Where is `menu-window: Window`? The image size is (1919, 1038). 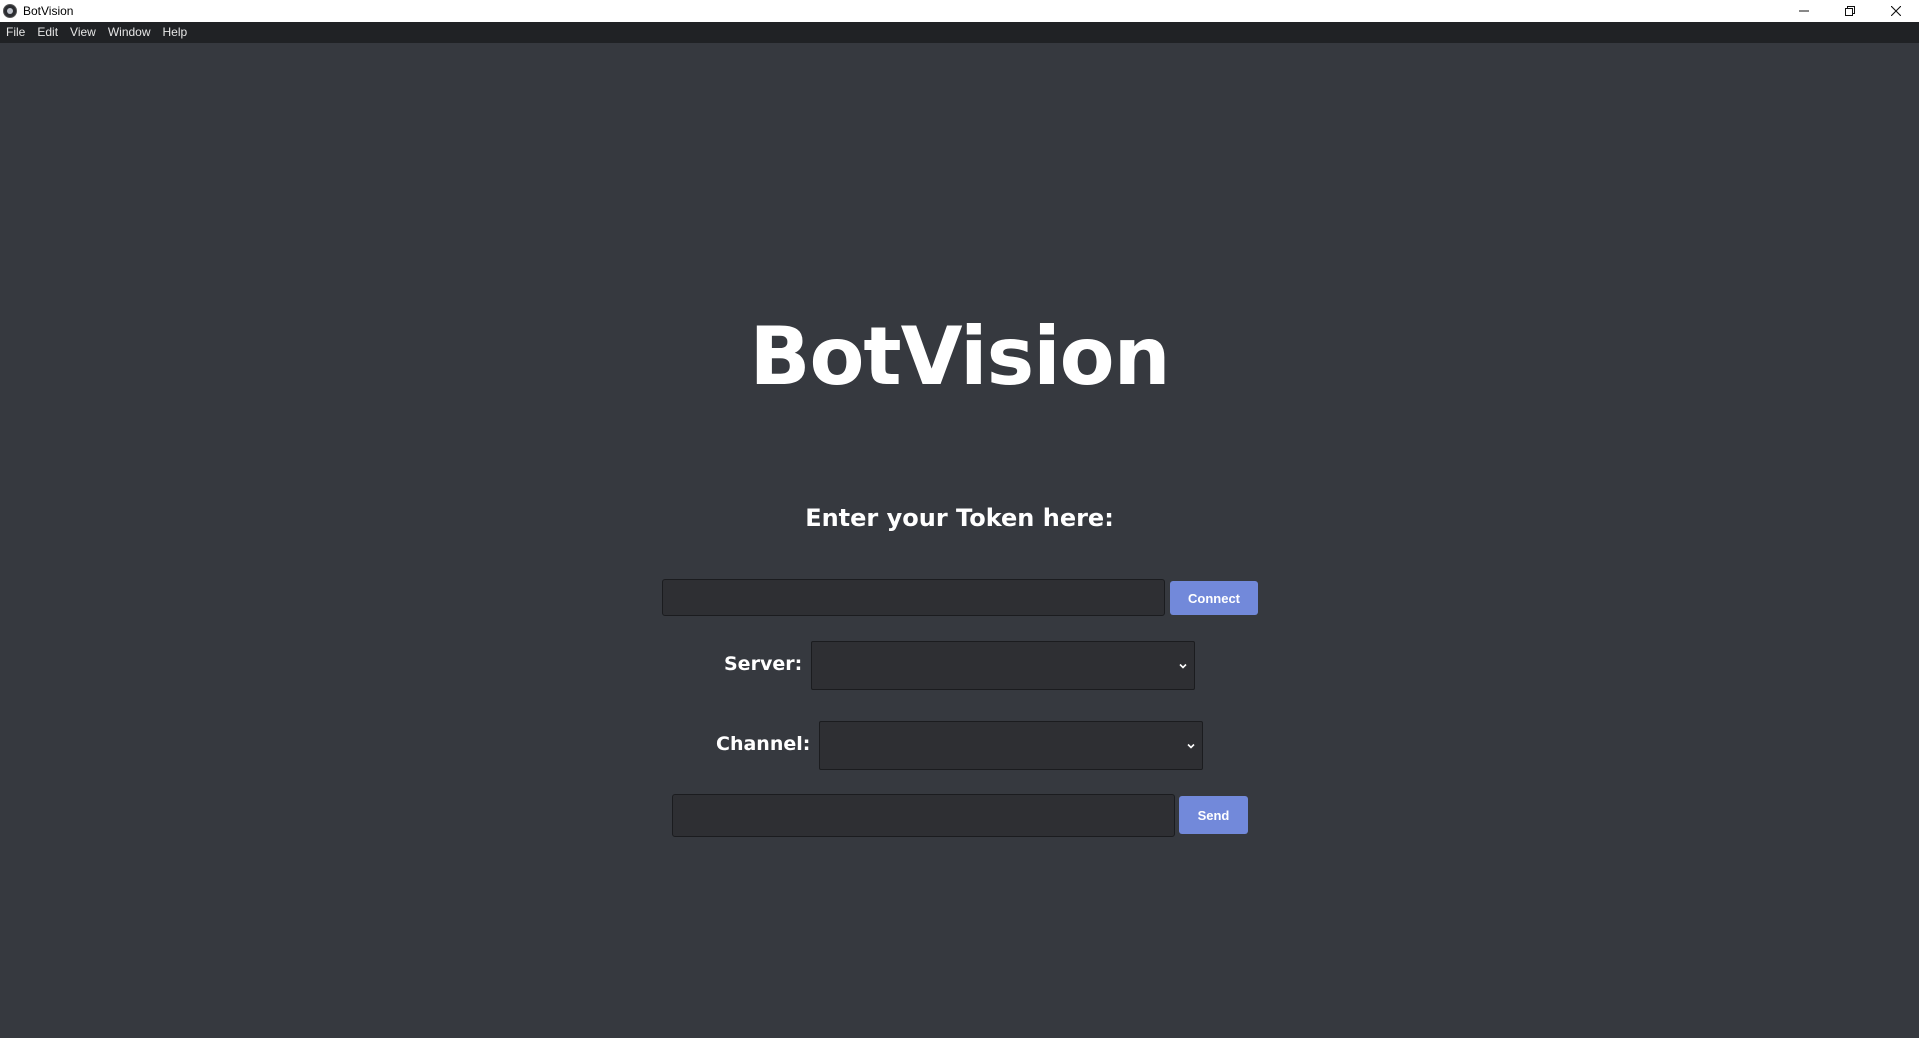 menu-window: Window is located at coordinates (129, 32).